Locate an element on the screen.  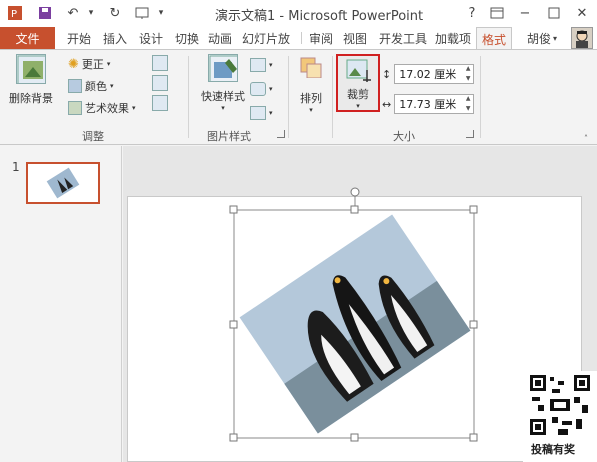
height-input: 17.02 厘米 ▲ ▼ is located at coordinates (434, 74).